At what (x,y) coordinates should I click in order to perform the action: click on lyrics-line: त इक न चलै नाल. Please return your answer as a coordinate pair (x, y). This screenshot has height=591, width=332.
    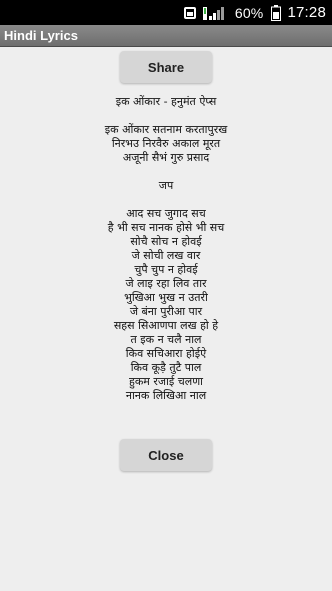
    Looking at the image, I should click on (166, 339).